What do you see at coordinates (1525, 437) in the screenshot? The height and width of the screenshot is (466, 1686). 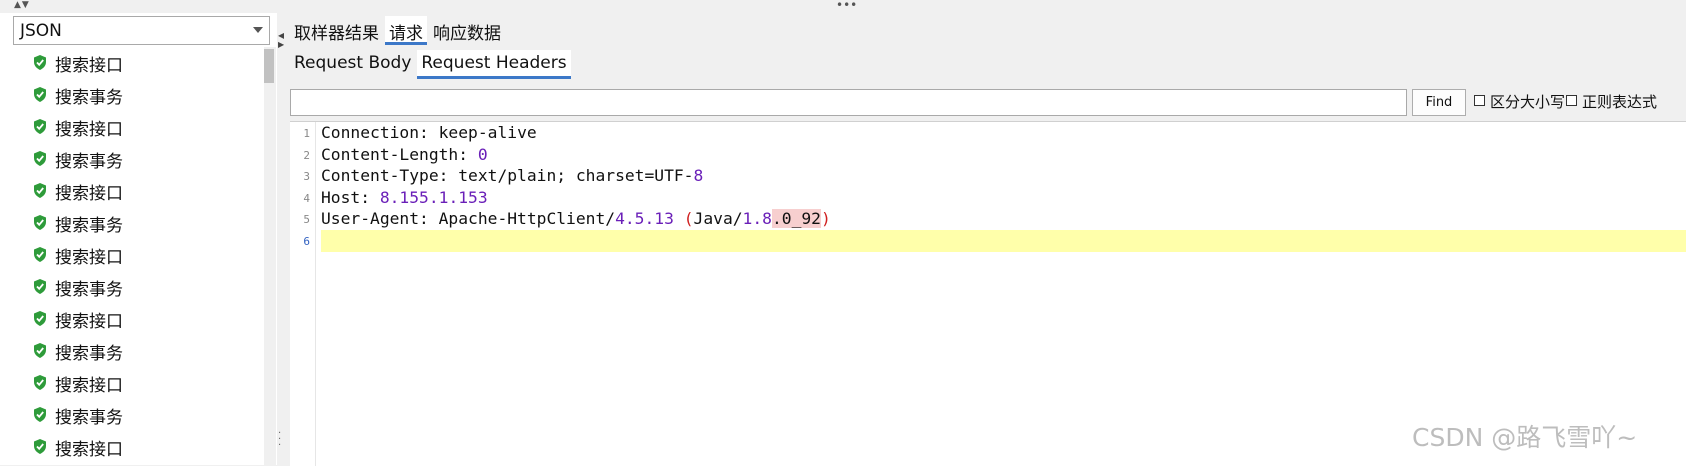 I see `watermark: CSDN @路飞雪吖~` at bounding box center [1525, 437].